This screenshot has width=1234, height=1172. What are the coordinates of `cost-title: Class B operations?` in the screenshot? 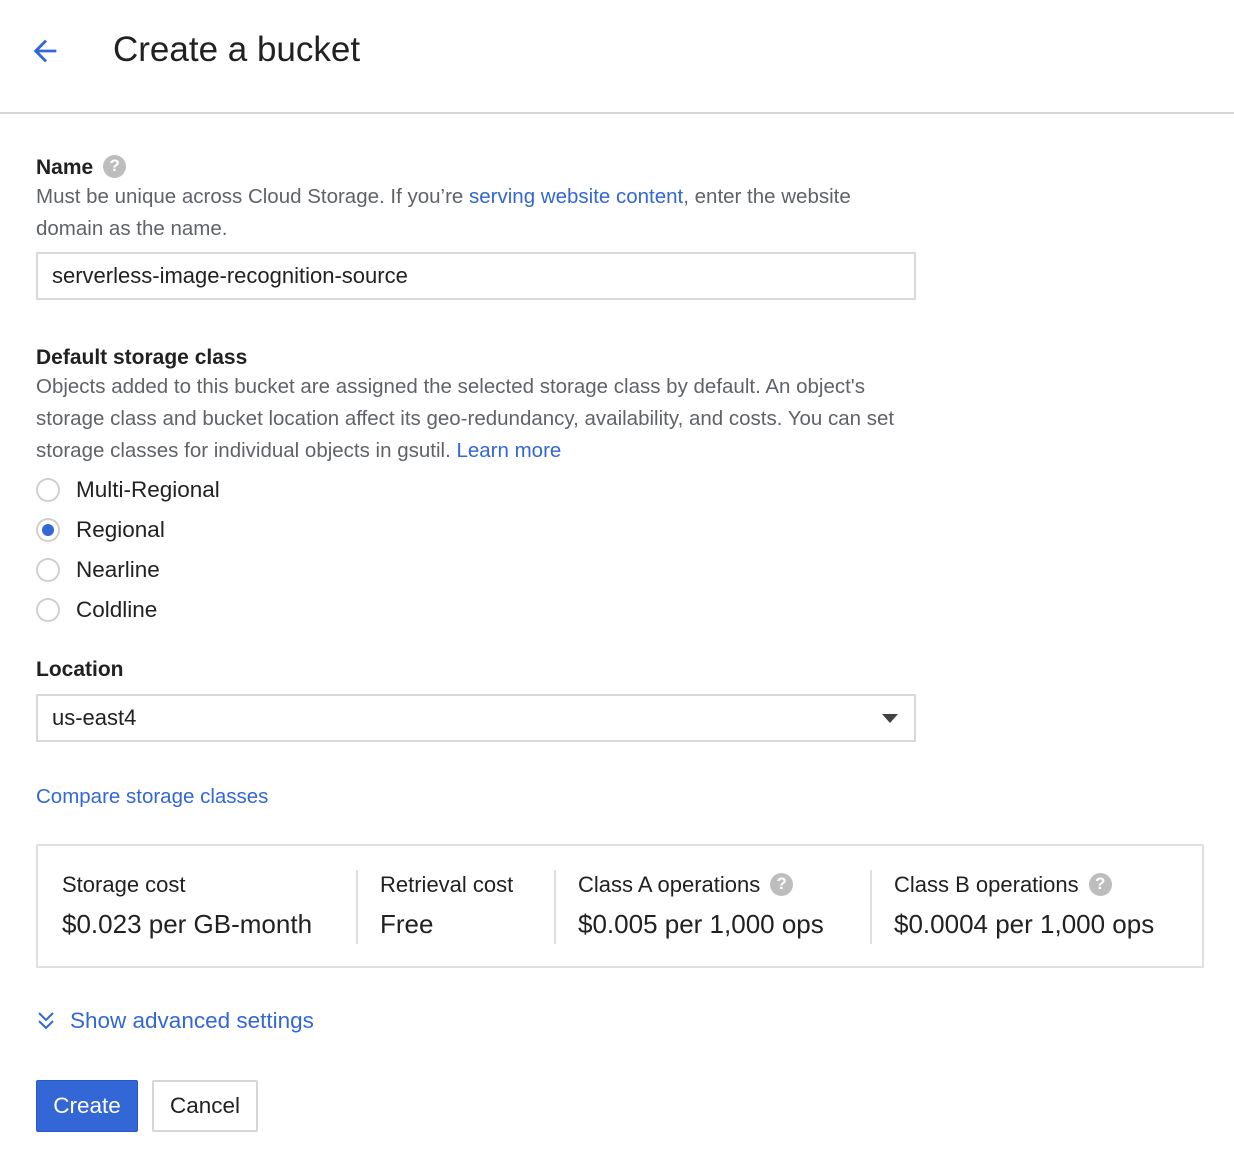 It's located at (1024, 885).